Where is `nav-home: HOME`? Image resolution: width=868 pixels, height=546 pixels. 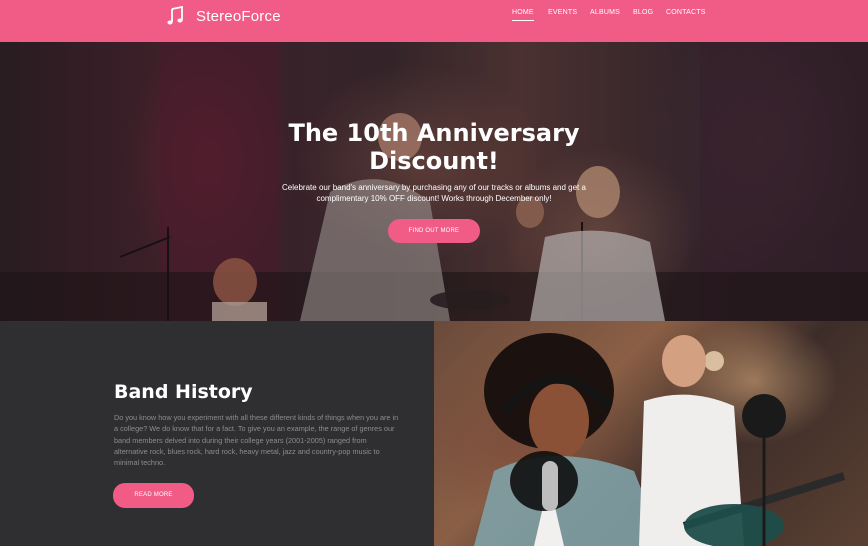 nav-home: HOME is located at coordinates (523, 15).